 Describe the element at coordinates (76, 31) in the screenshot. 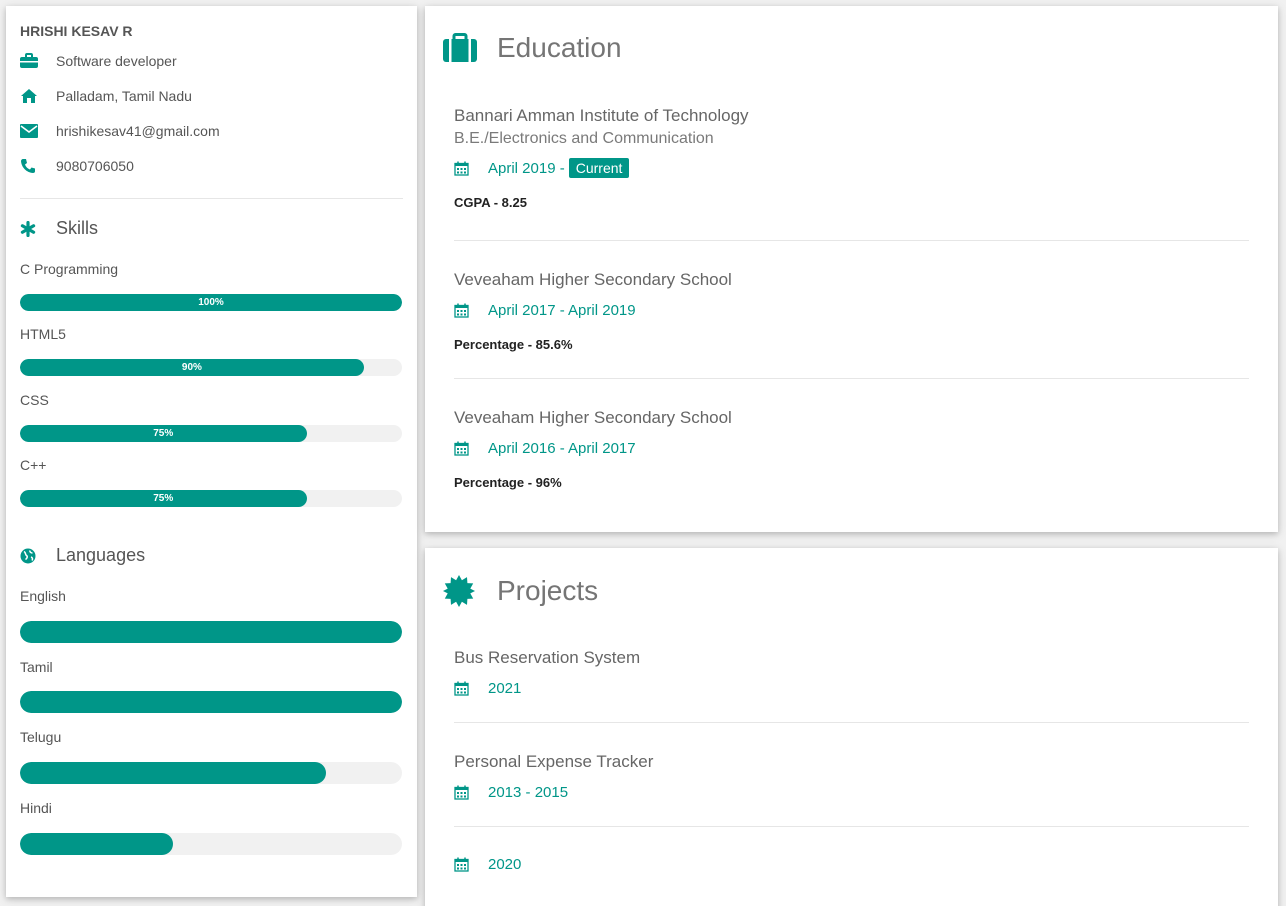

I see `profile-name: HRISHI KESAV R` at that location.